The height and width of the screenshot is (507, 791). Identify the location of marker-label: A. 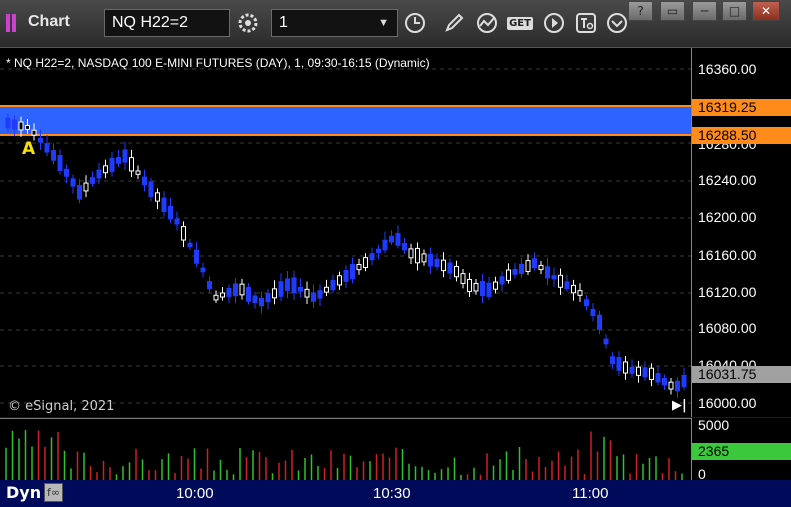
(29, 149).